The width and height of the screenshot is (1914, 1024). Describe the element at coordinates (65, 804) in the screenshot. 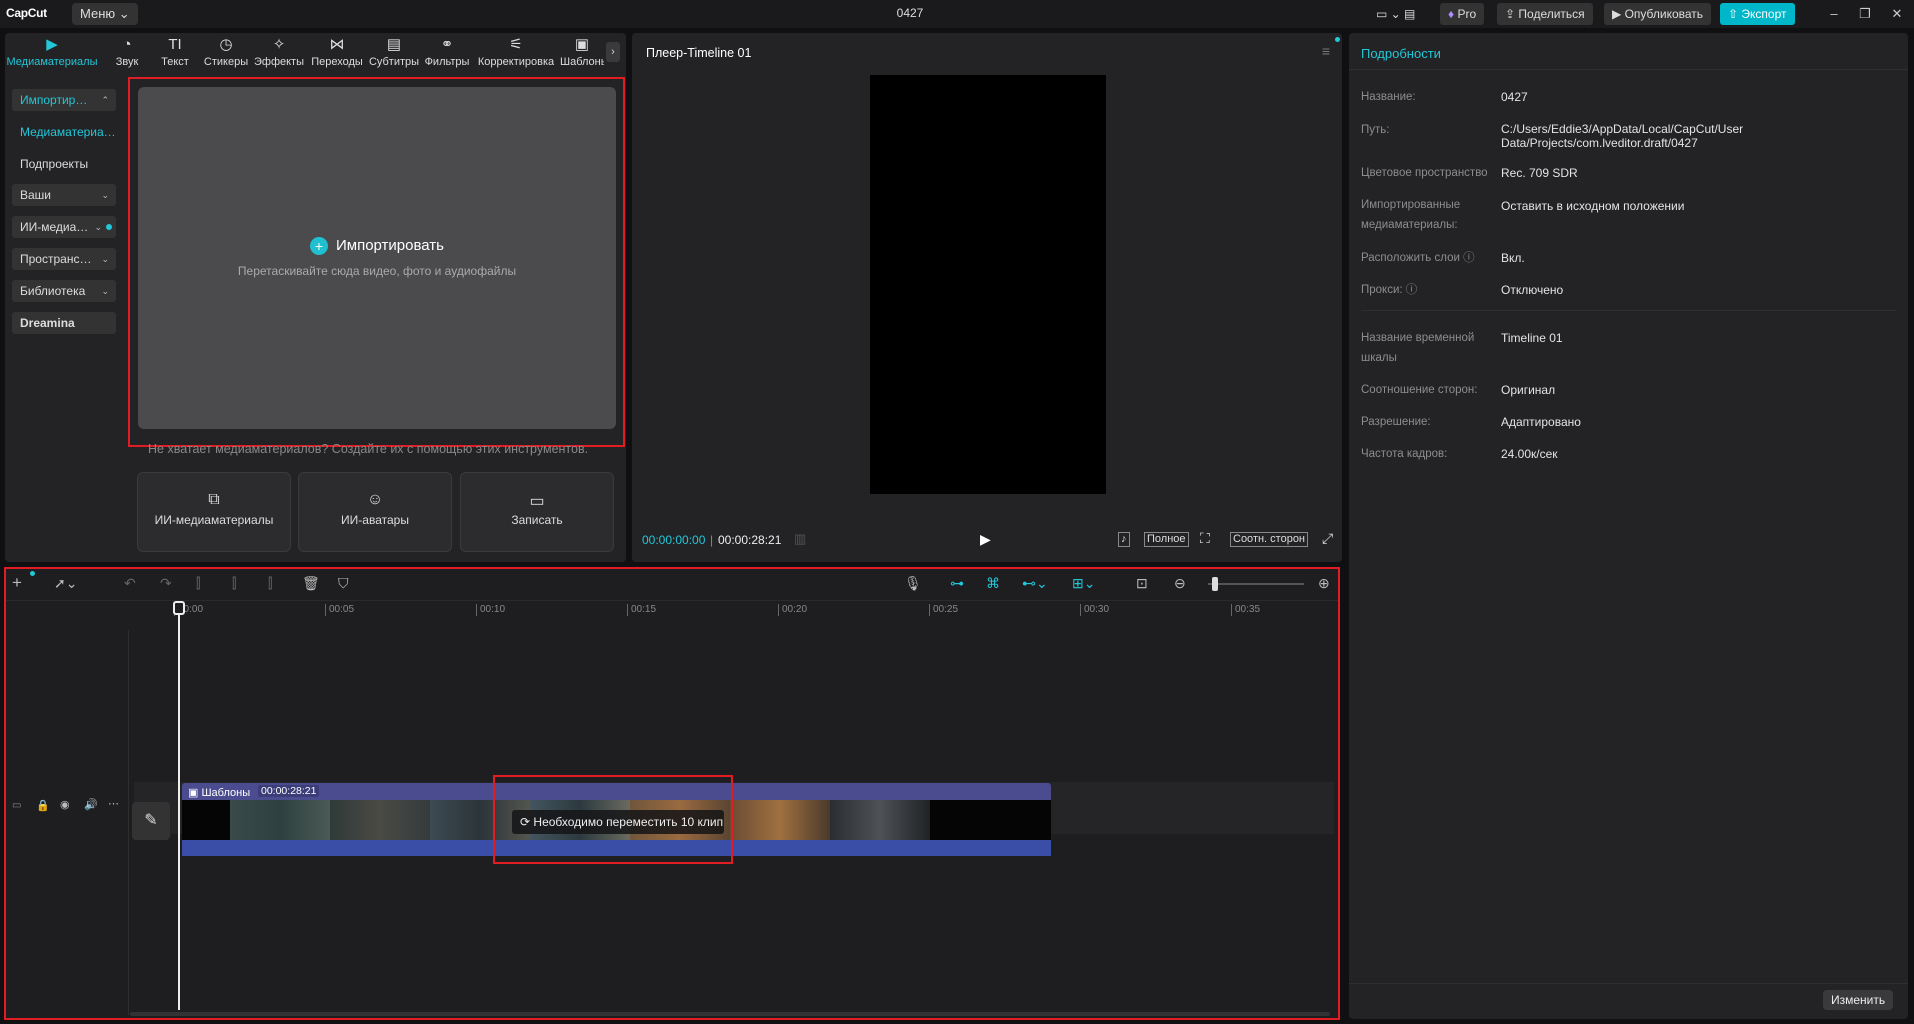

I see `eye-icon: ◉` at that location.